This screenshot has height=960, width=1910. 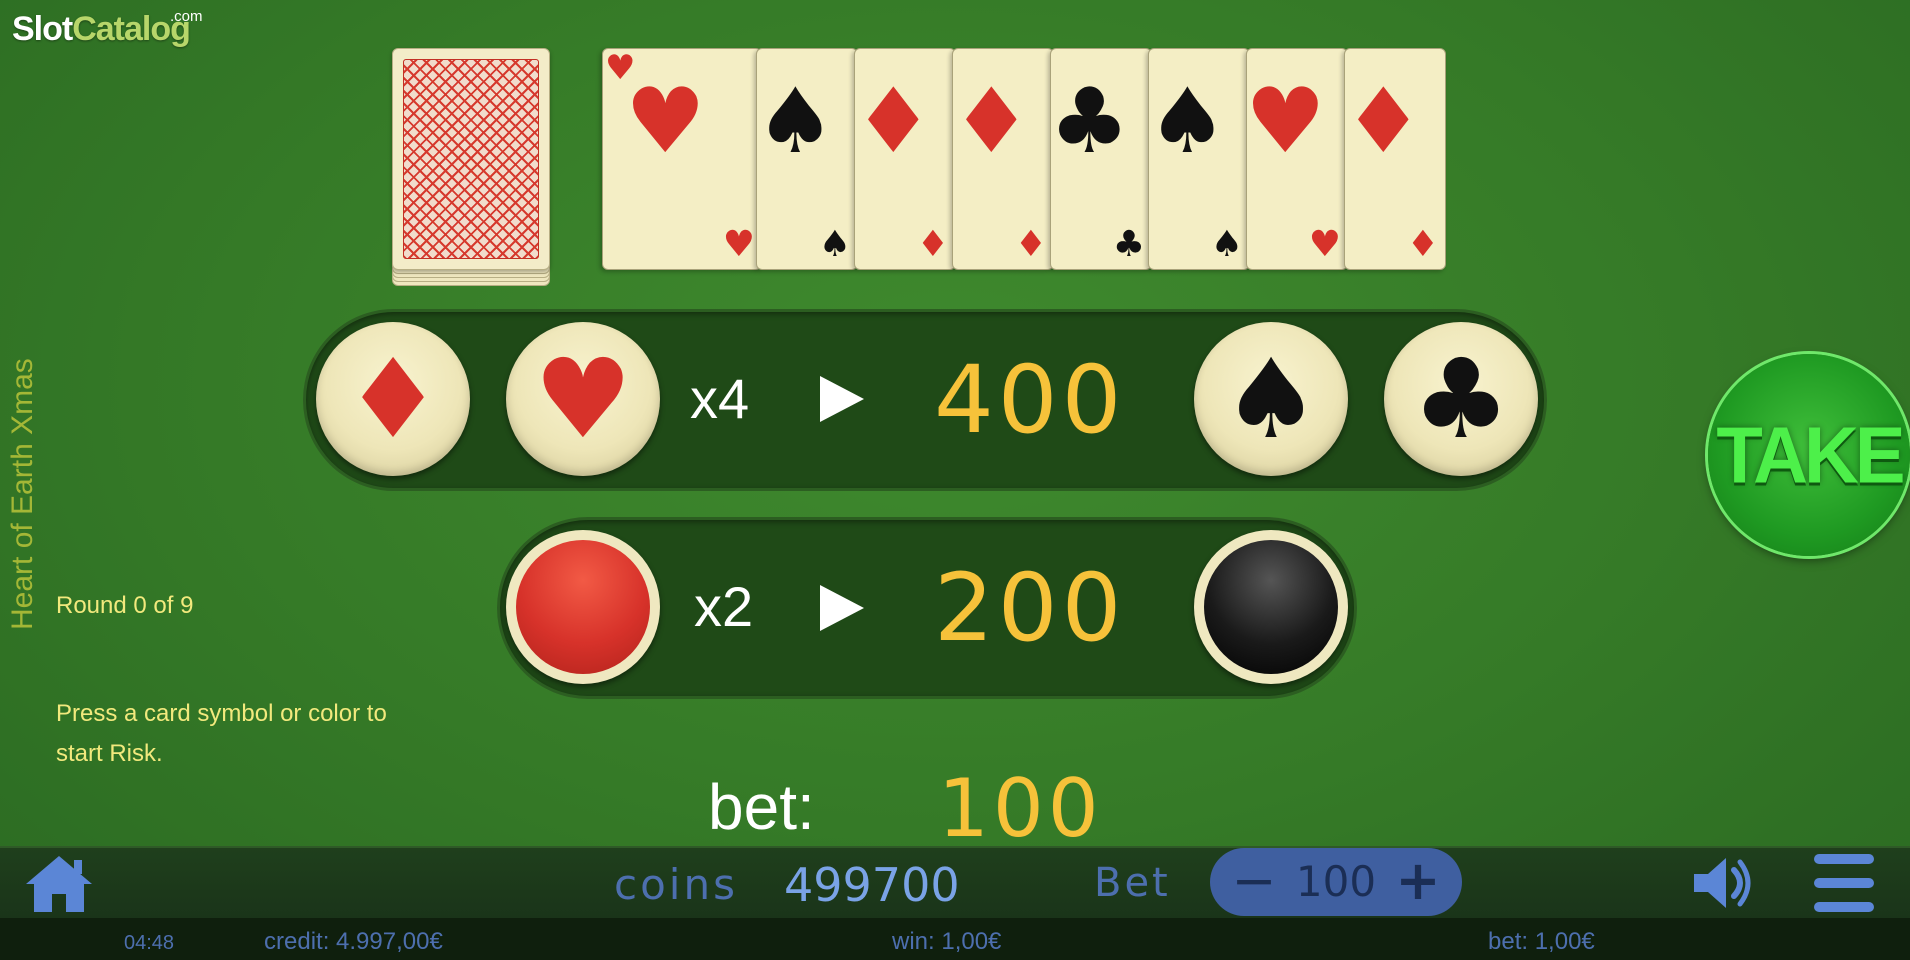 What do you see at coordinates (1541, 941) in the screenshot?
I see `bet-status: bet: 1,00€` at bounding box center [1541, 941].